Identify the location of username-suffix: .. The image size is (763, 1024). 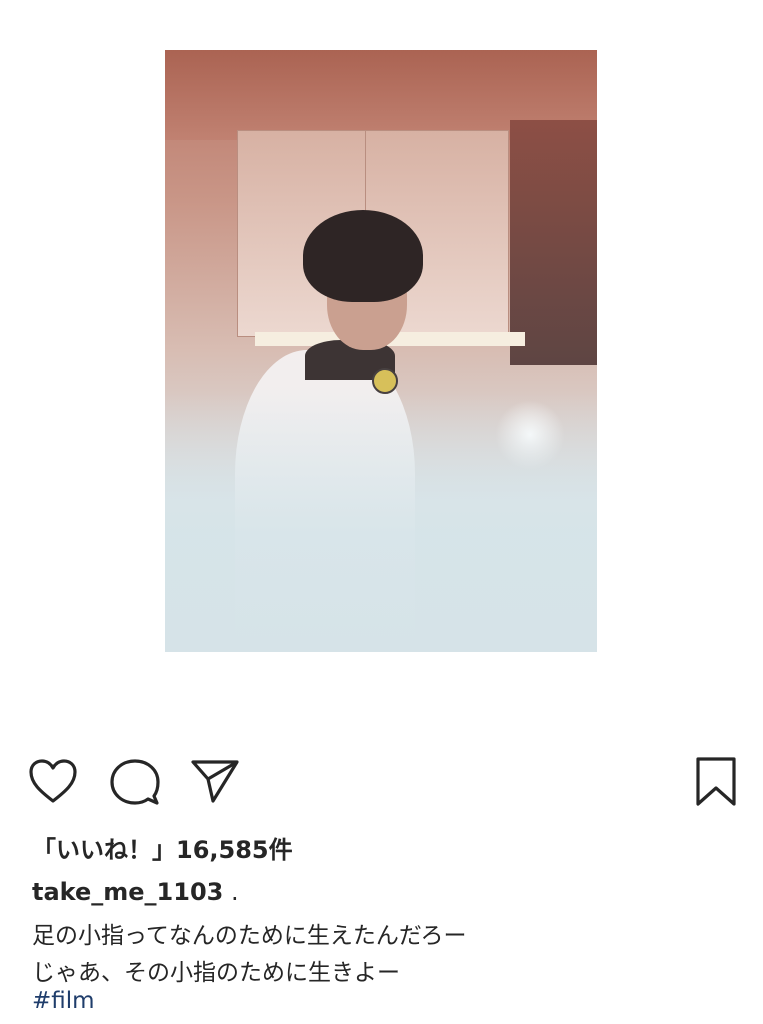
(231, 892).